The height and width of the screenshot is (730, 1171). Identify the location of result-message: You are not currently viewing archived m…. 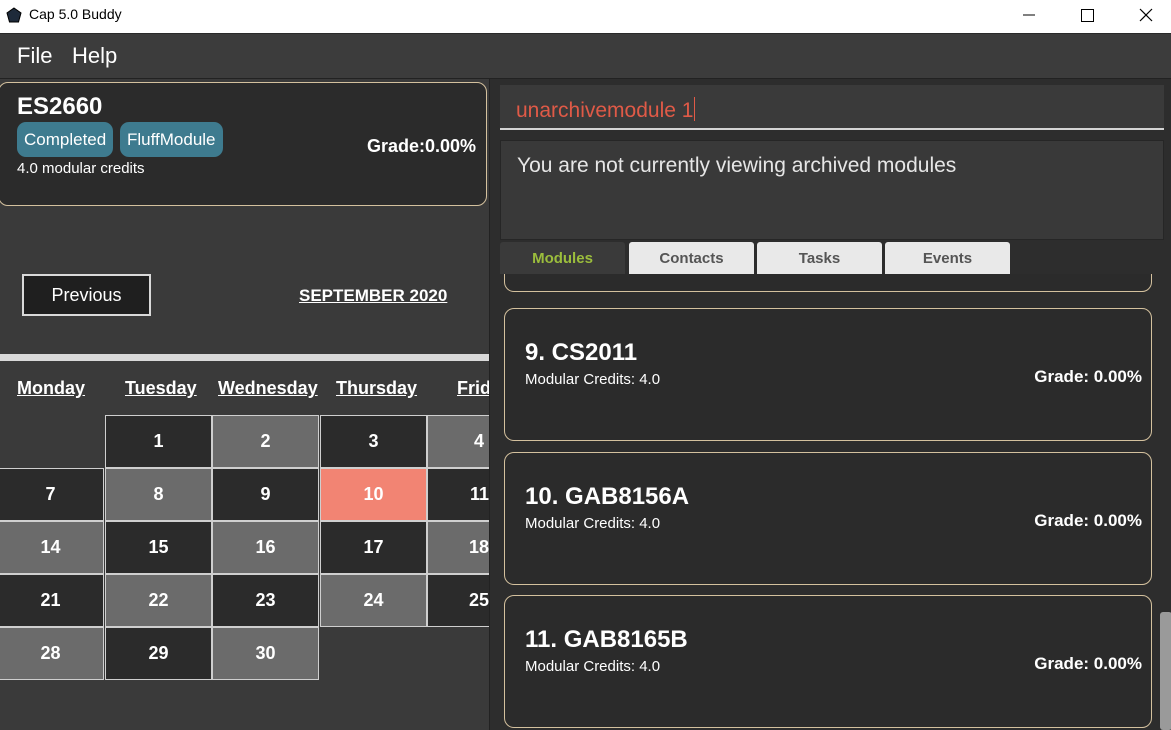
(737, 165).